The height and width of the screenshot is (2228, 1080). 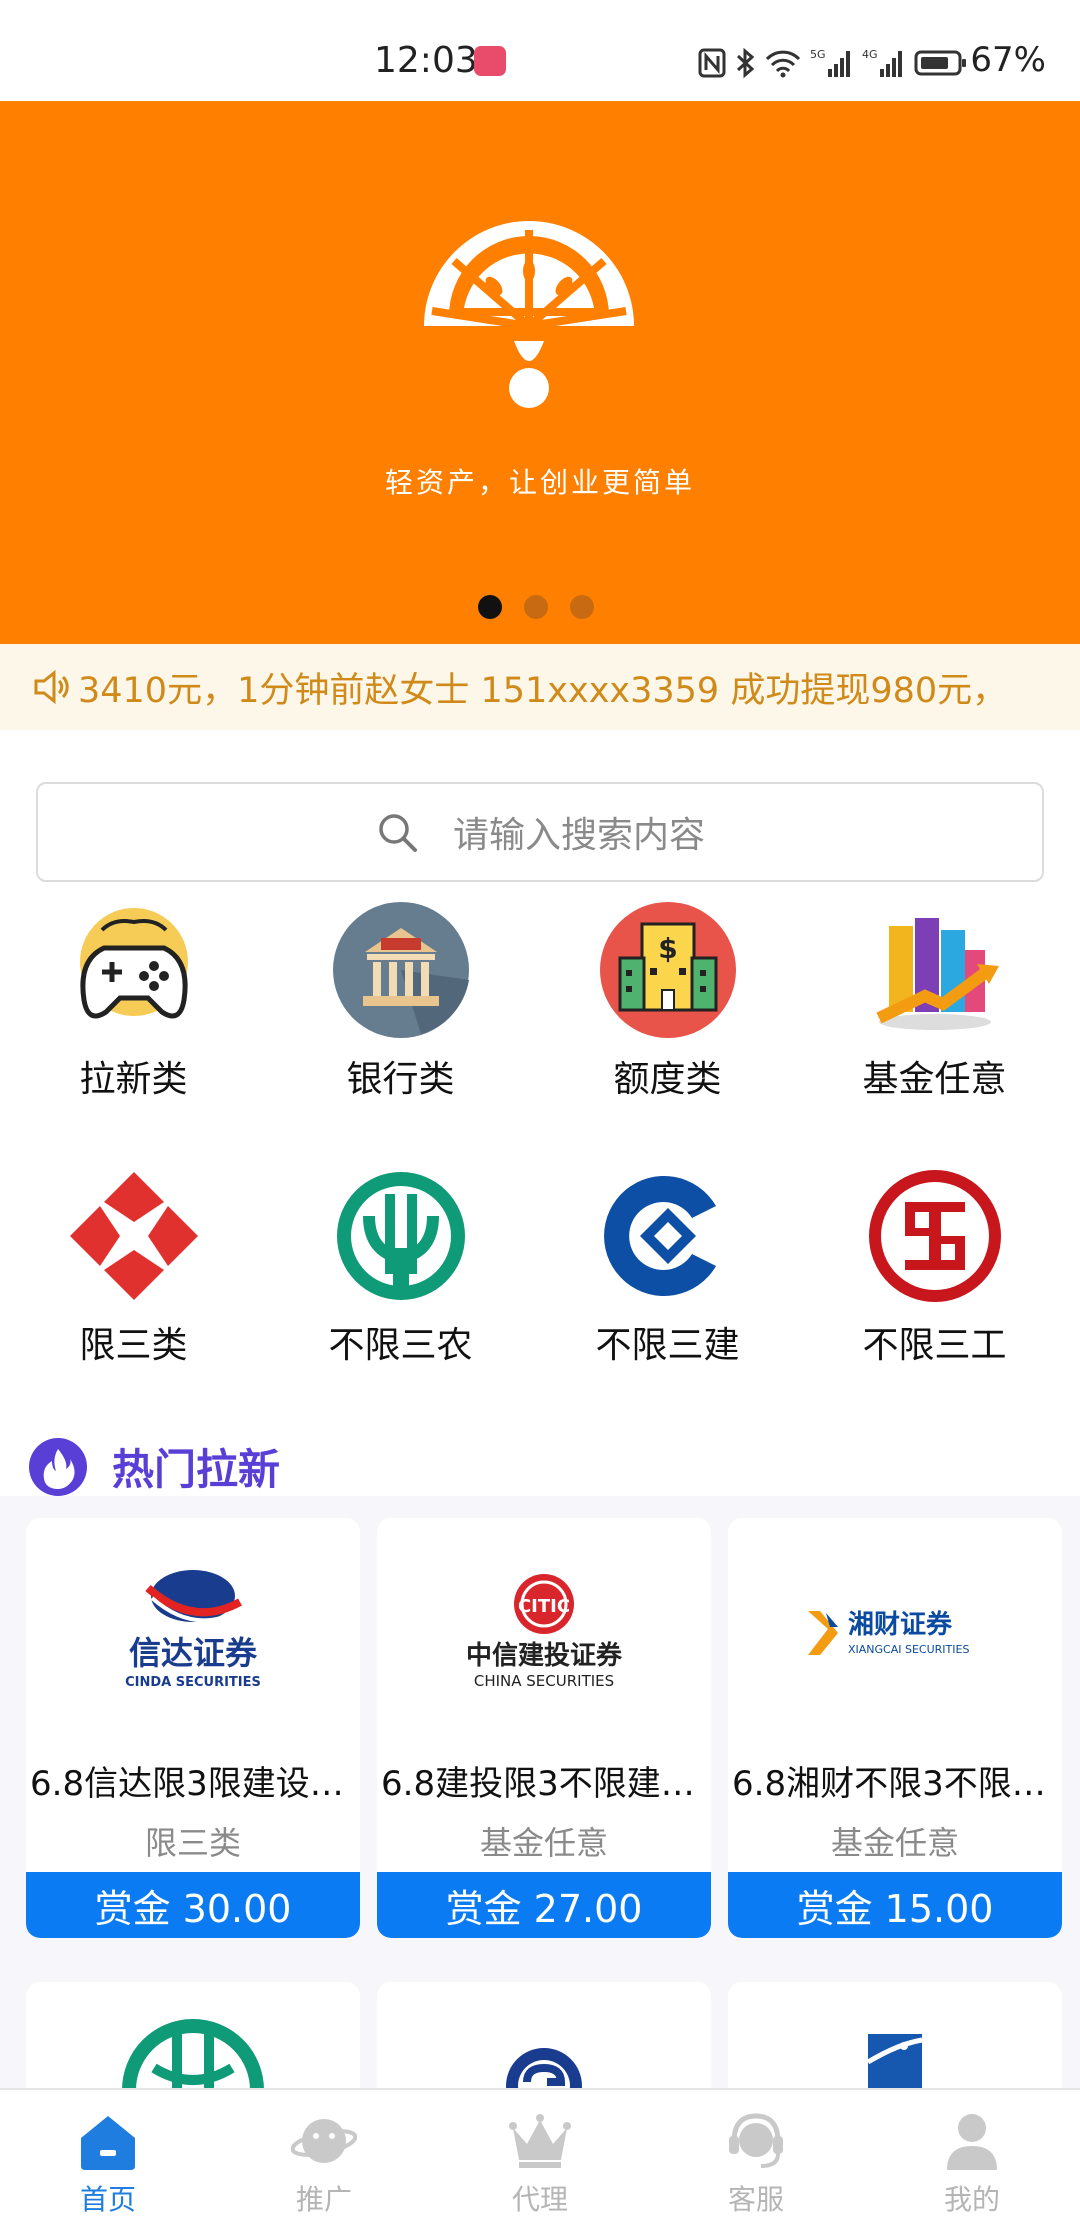 I want to click on category-label: 拉新类, so click(x=133, y=1079).